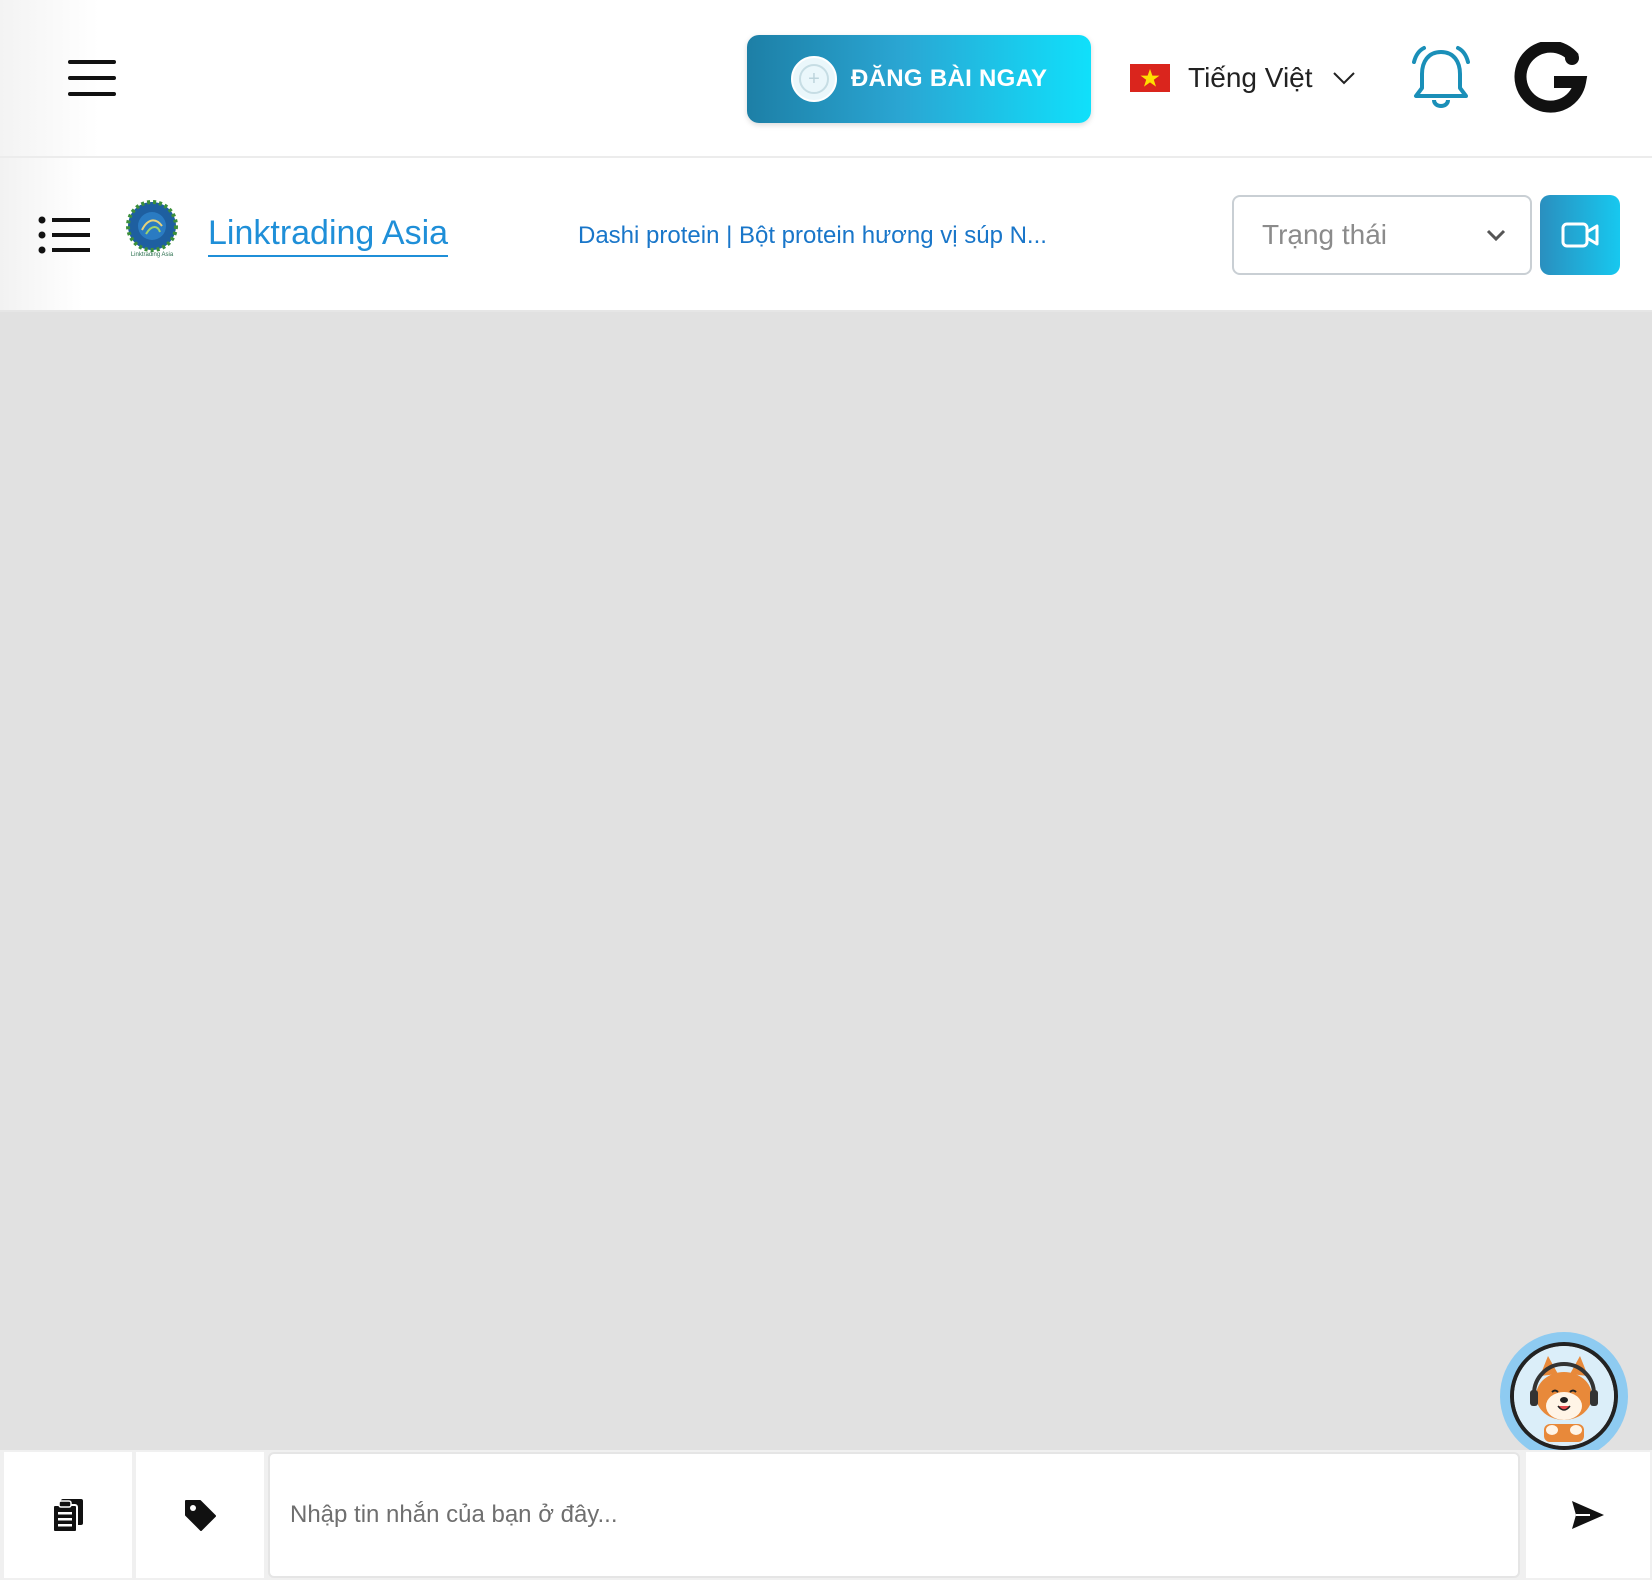 The width and height of the screenshot is (1652, 1580). Describe the element at coordinates (949, 78) in the screenshot. I see `post-now-label: ĐĂNG BÀI NGAY` at that location.